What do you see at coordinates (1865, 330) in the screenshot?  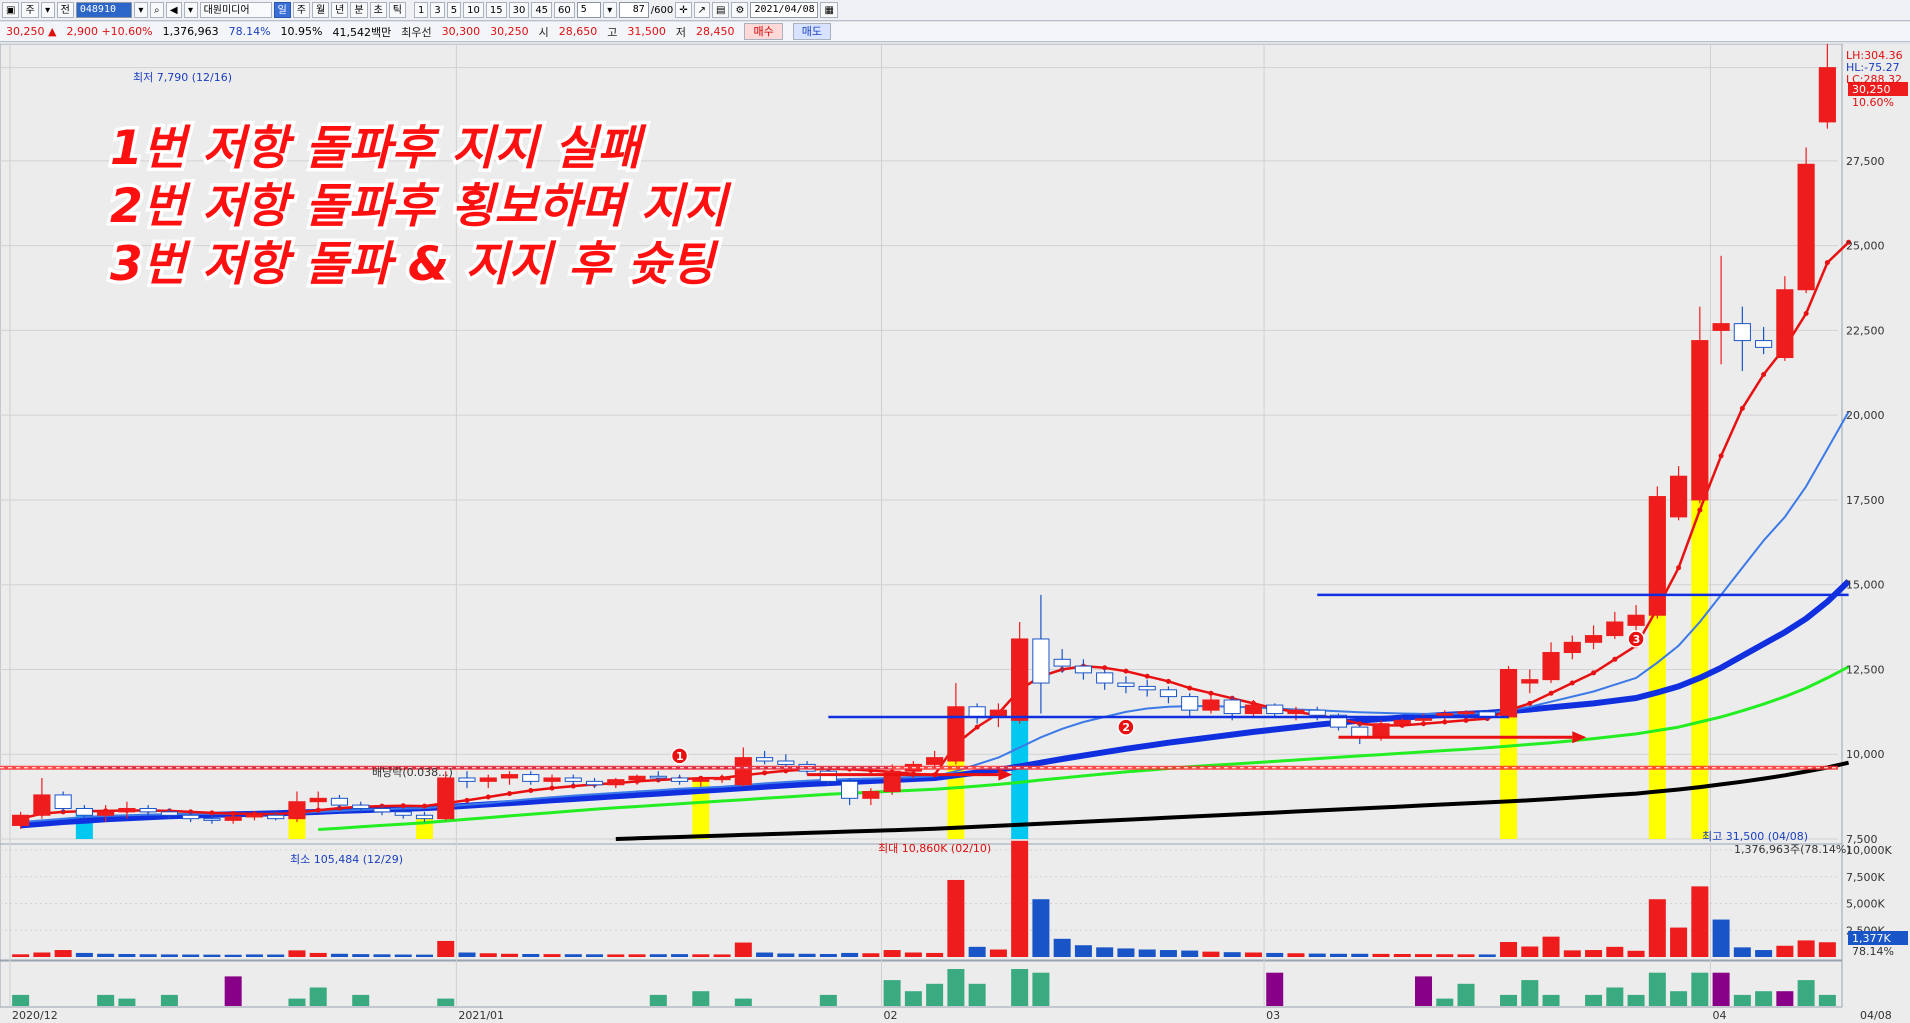 I see `y-tick-label: 22,500` at bounding box center [1865, 330].